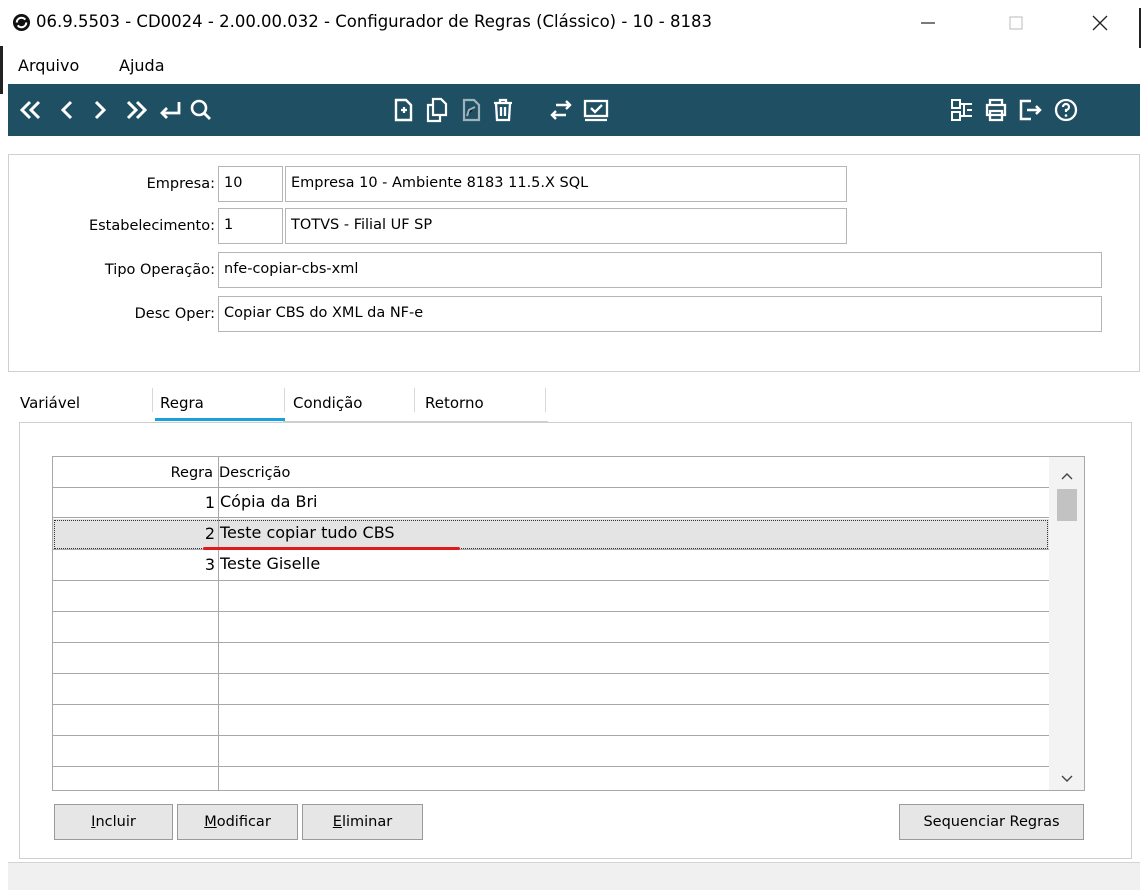 Image resolution: width=1147 pixels, height=890 pixels. I want to click on status-bar, so click(574, 876).